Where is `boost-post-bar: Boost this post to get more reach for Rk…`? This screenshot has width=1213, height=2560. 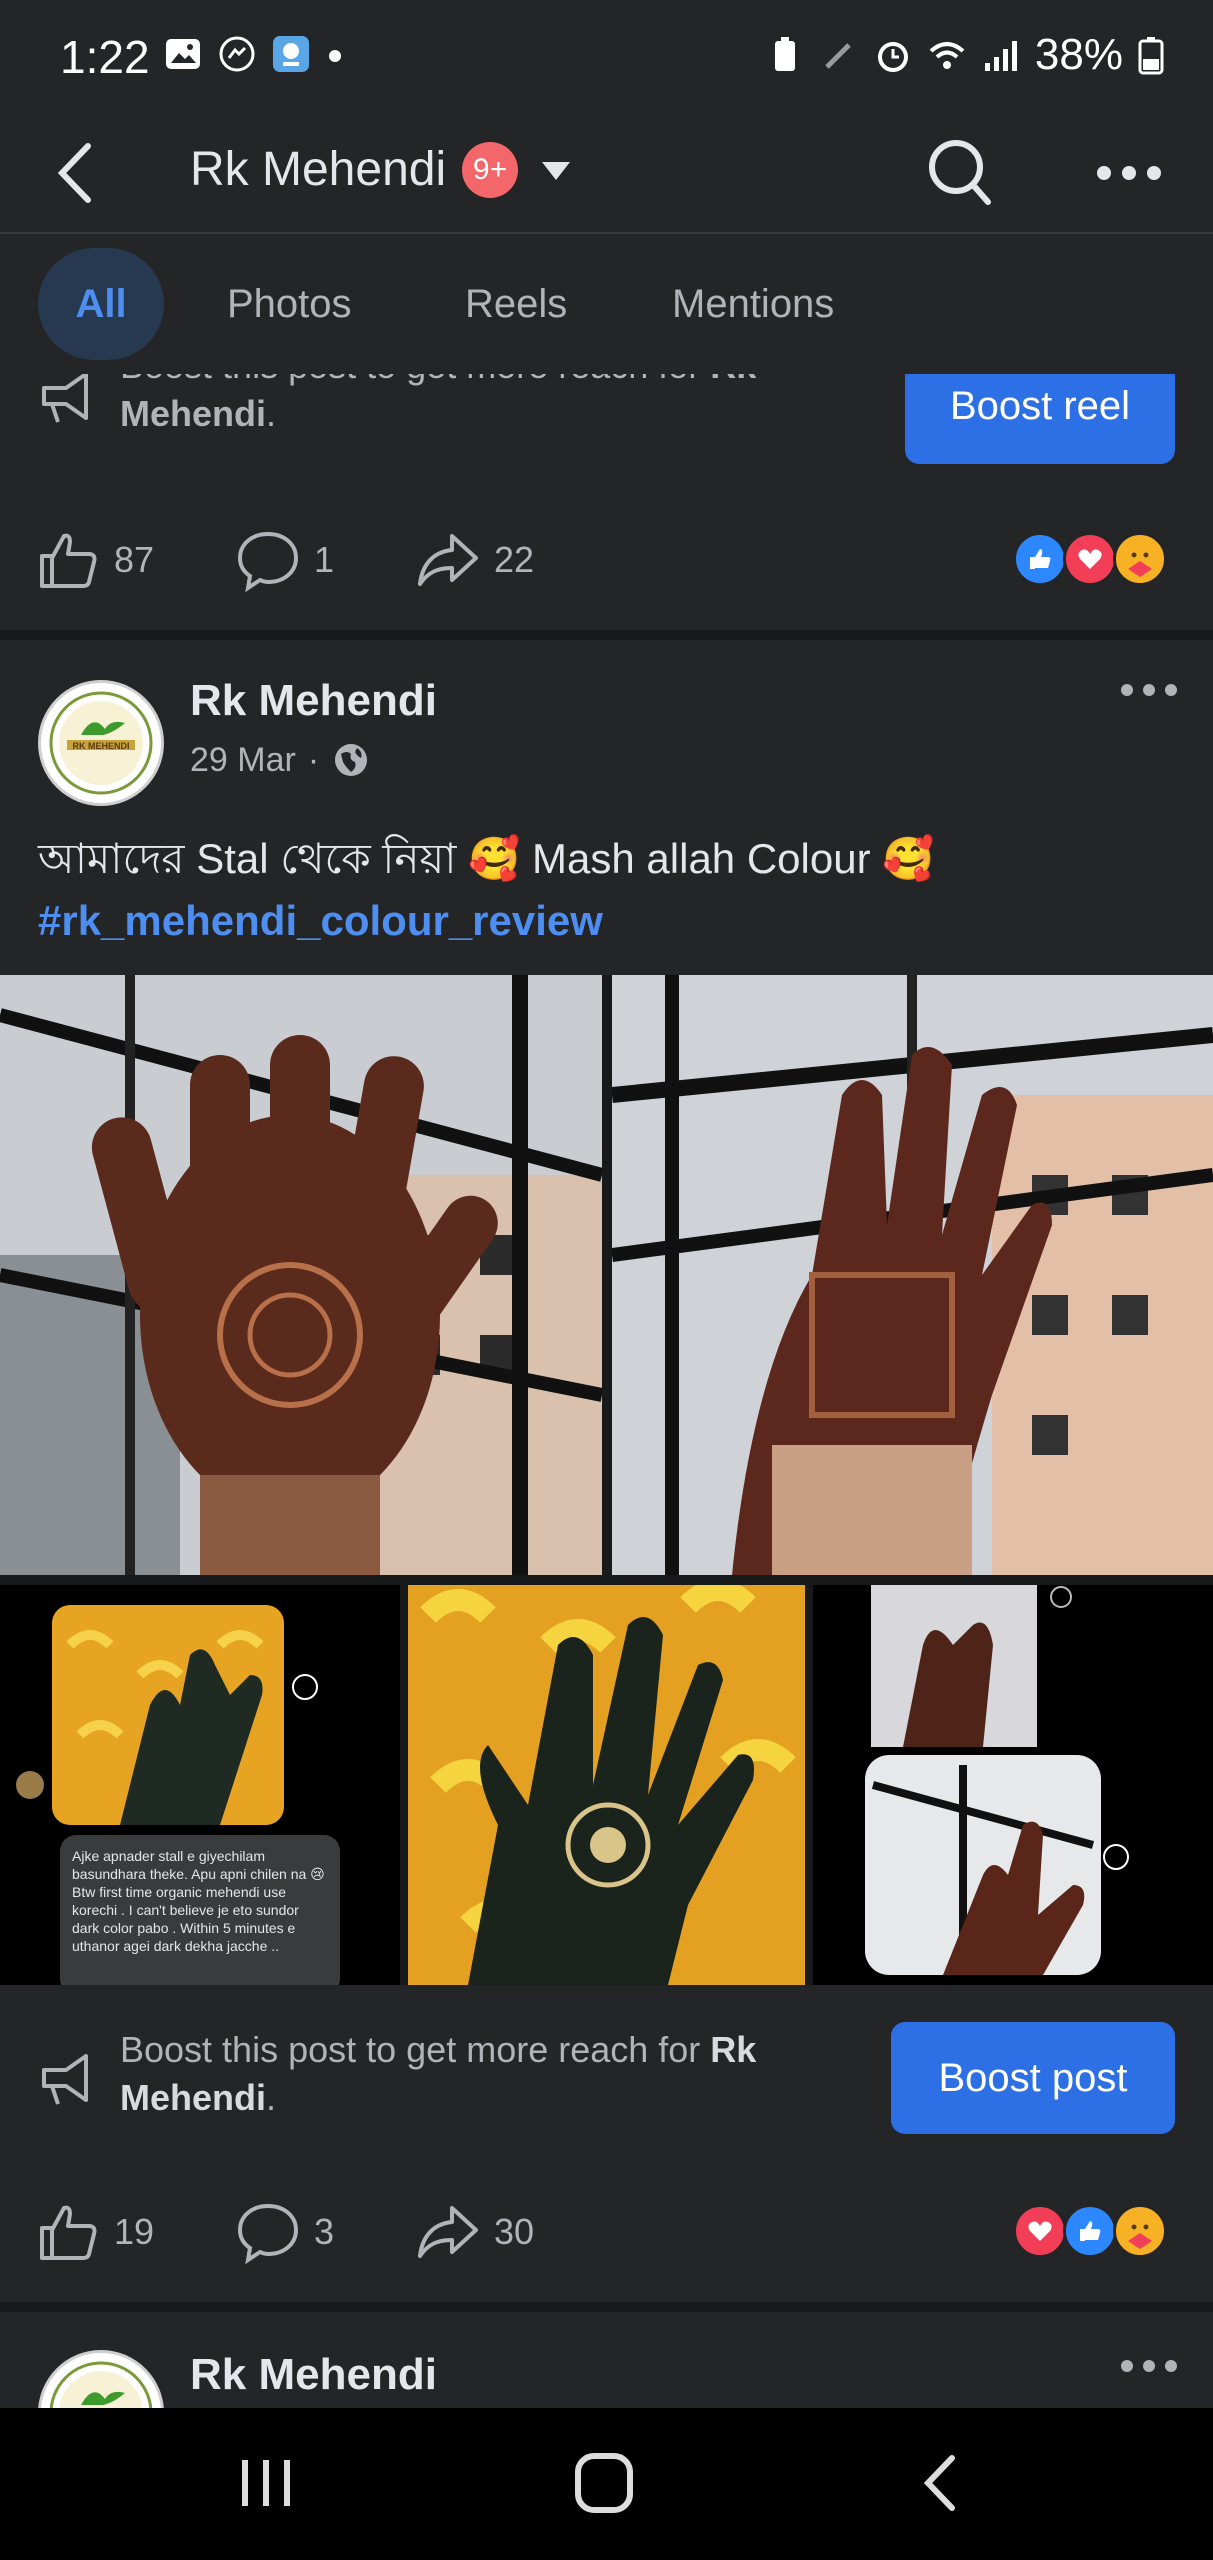 boost-post-bar: Boost this post to get more reach for Rk… is located at coordinates (606, 2083).